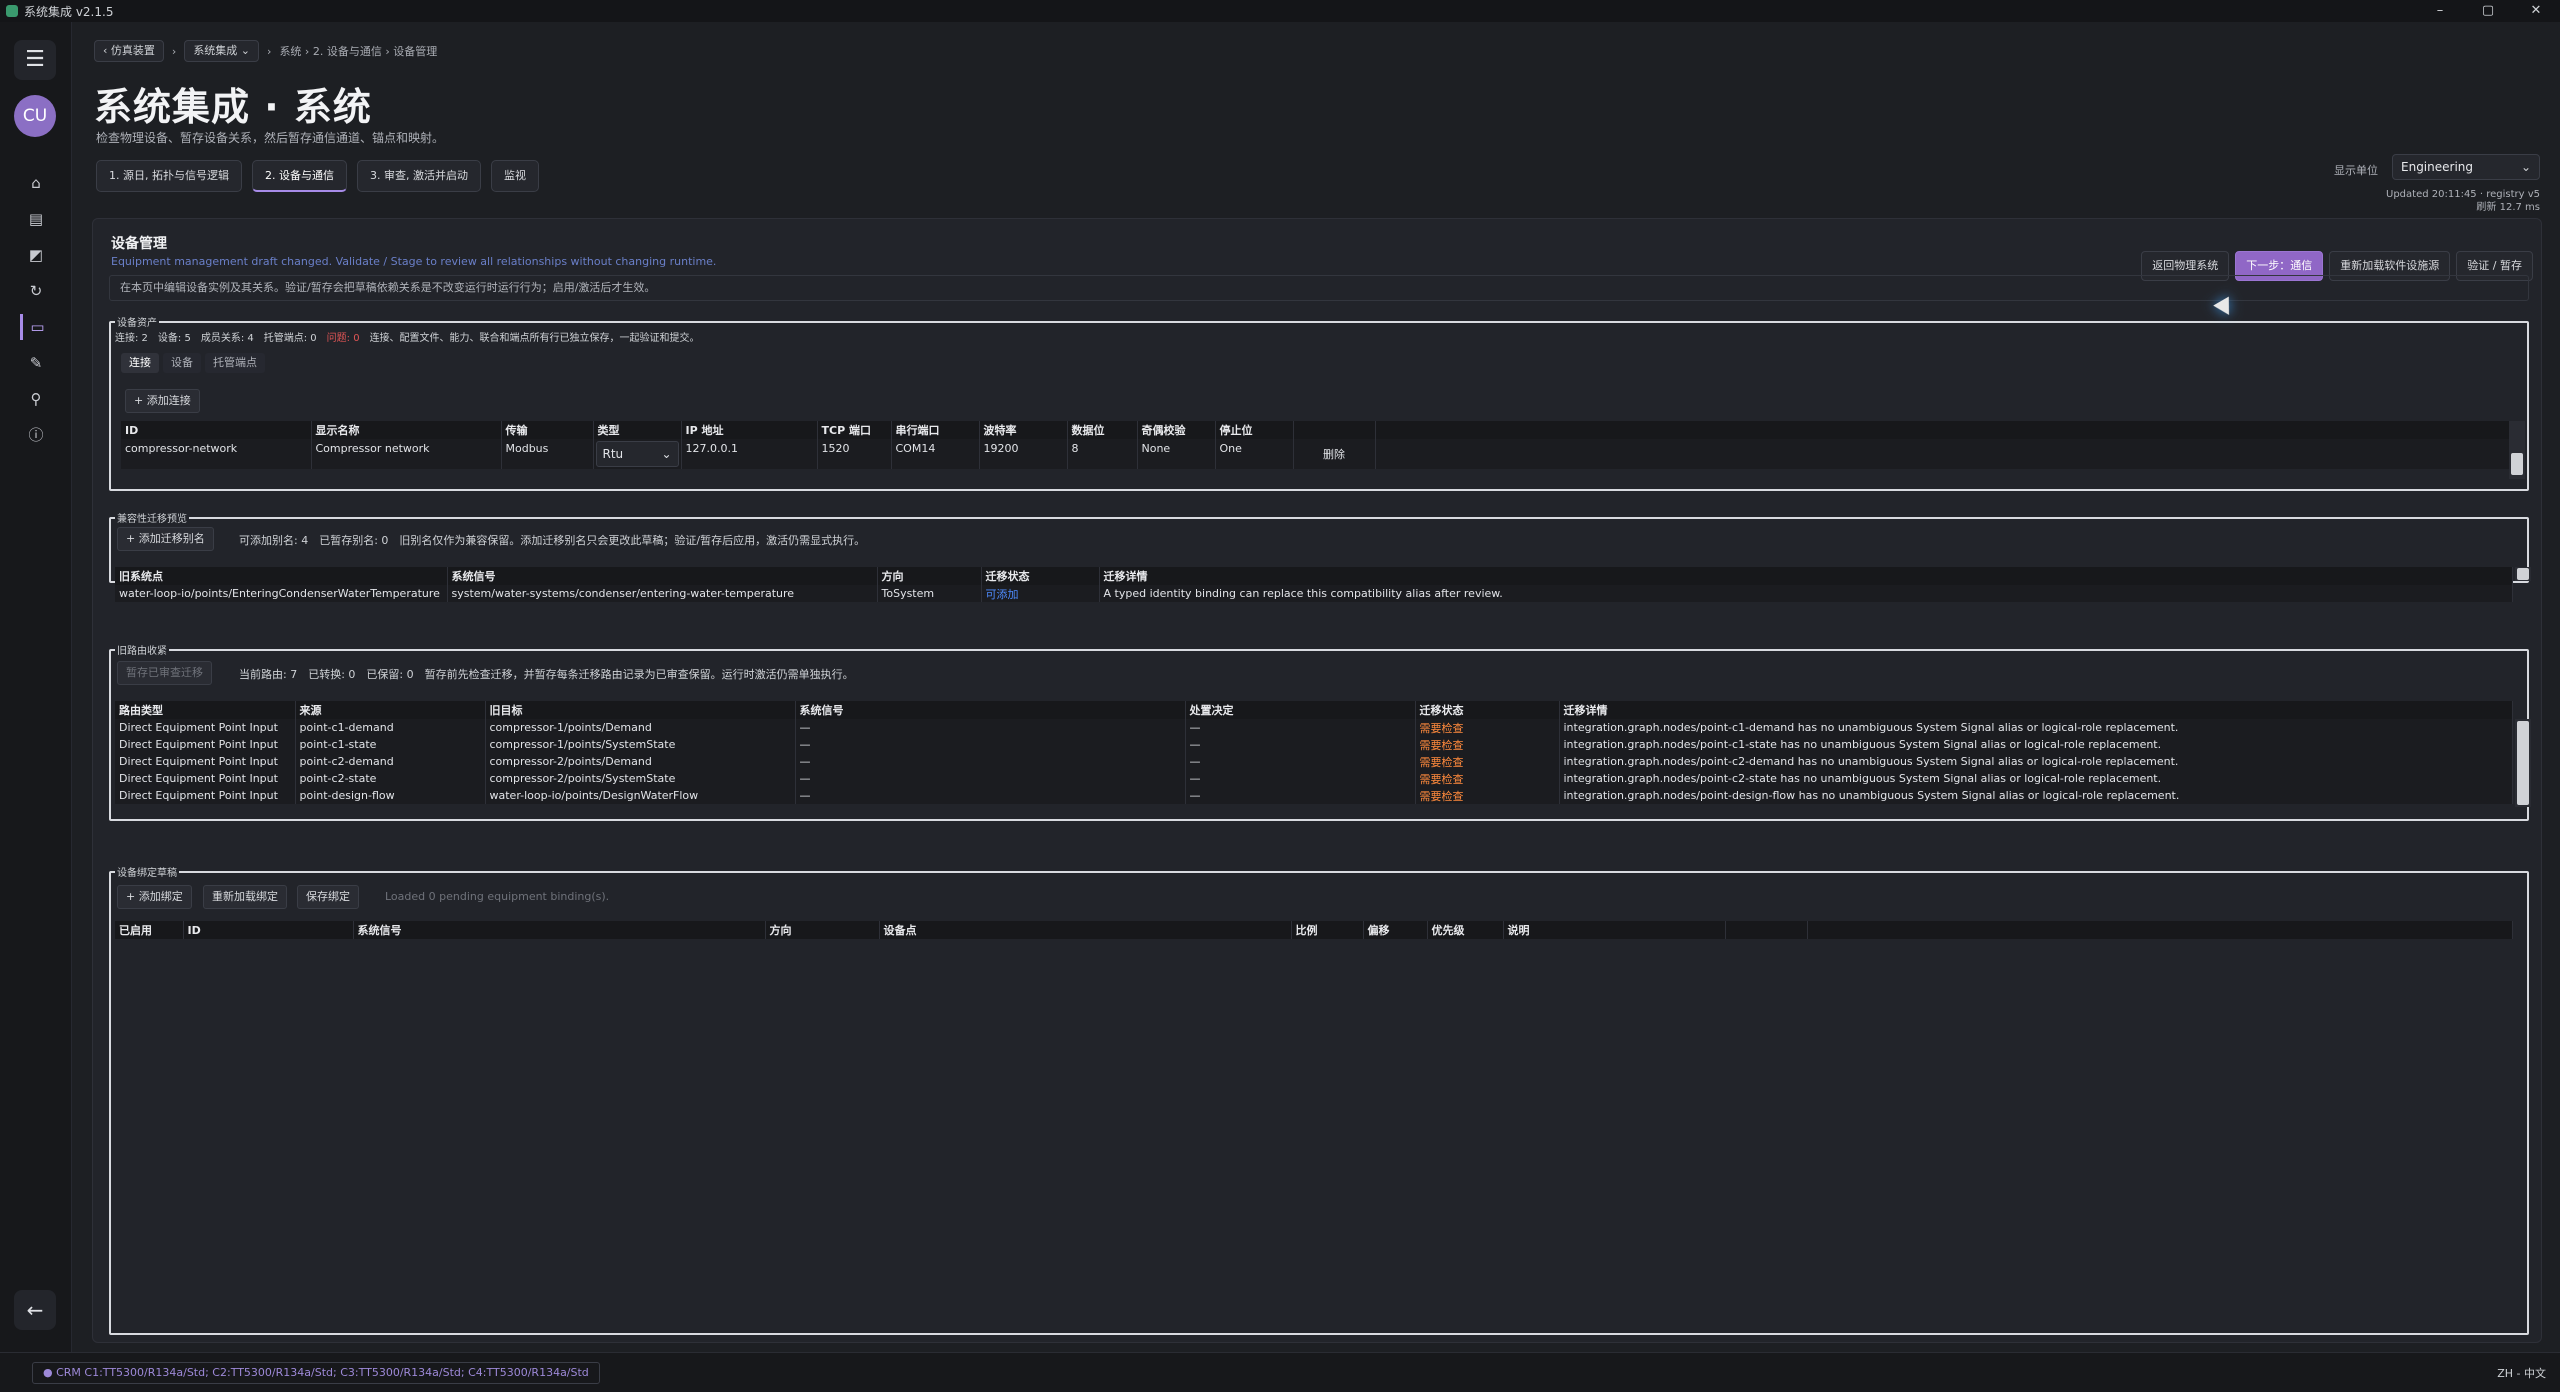 The width and height of the screenshot is (2560, 1392). Describe the element at coordinates (245, 897) in the screenshot. I see `reload-bindings-button: 重新加载绑定` at that location.